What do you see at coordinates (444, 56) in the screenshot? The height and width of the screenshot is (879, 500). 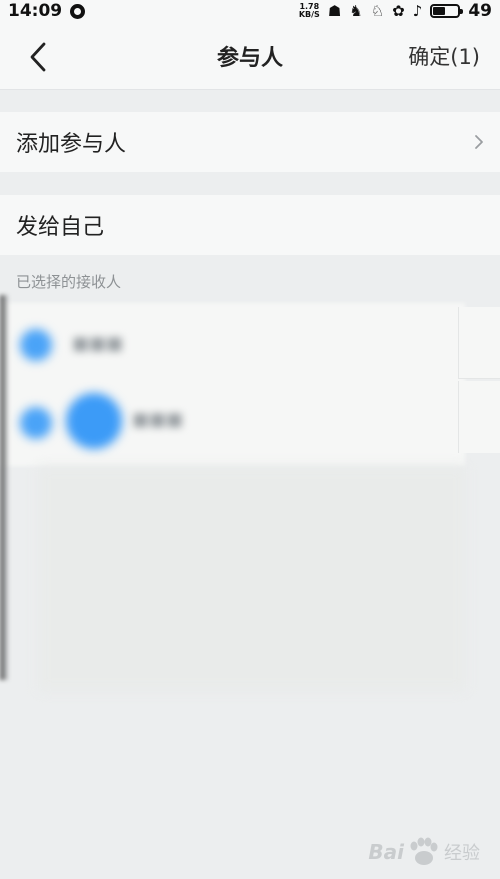 I see `confirm-button: 确定(1)` at bounding box center [444, 56].